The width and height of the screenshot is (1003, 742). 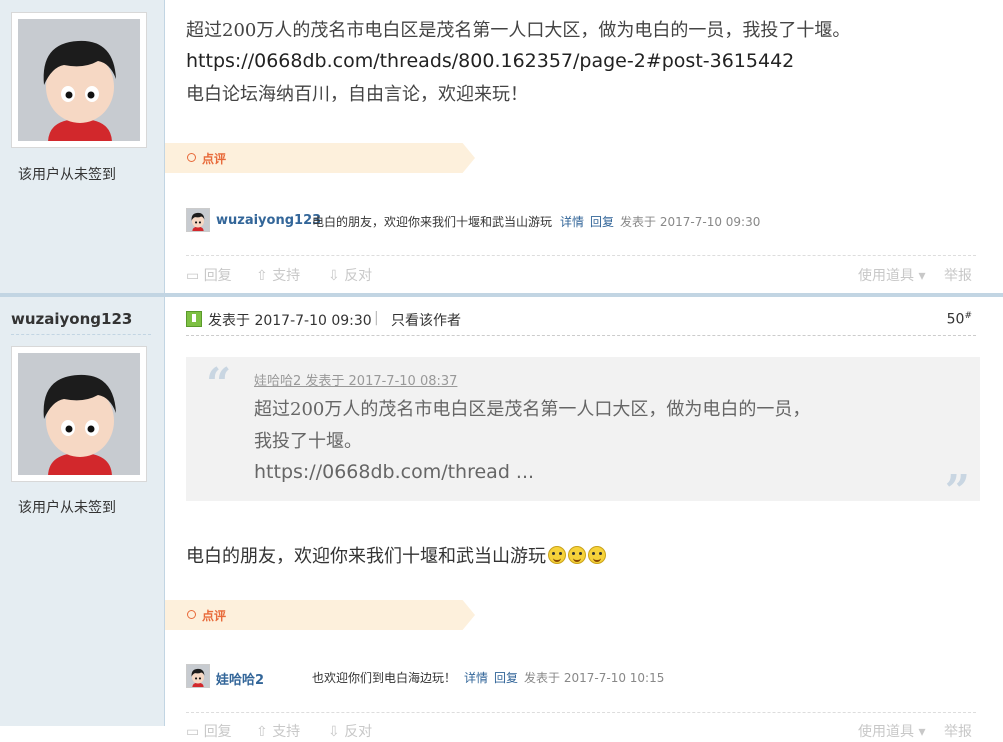 I want to click on quote-line: 超过200万人的茂名市电白区是茂名第一人口大区，做为电白的一员，, so click(x=532, y=409).